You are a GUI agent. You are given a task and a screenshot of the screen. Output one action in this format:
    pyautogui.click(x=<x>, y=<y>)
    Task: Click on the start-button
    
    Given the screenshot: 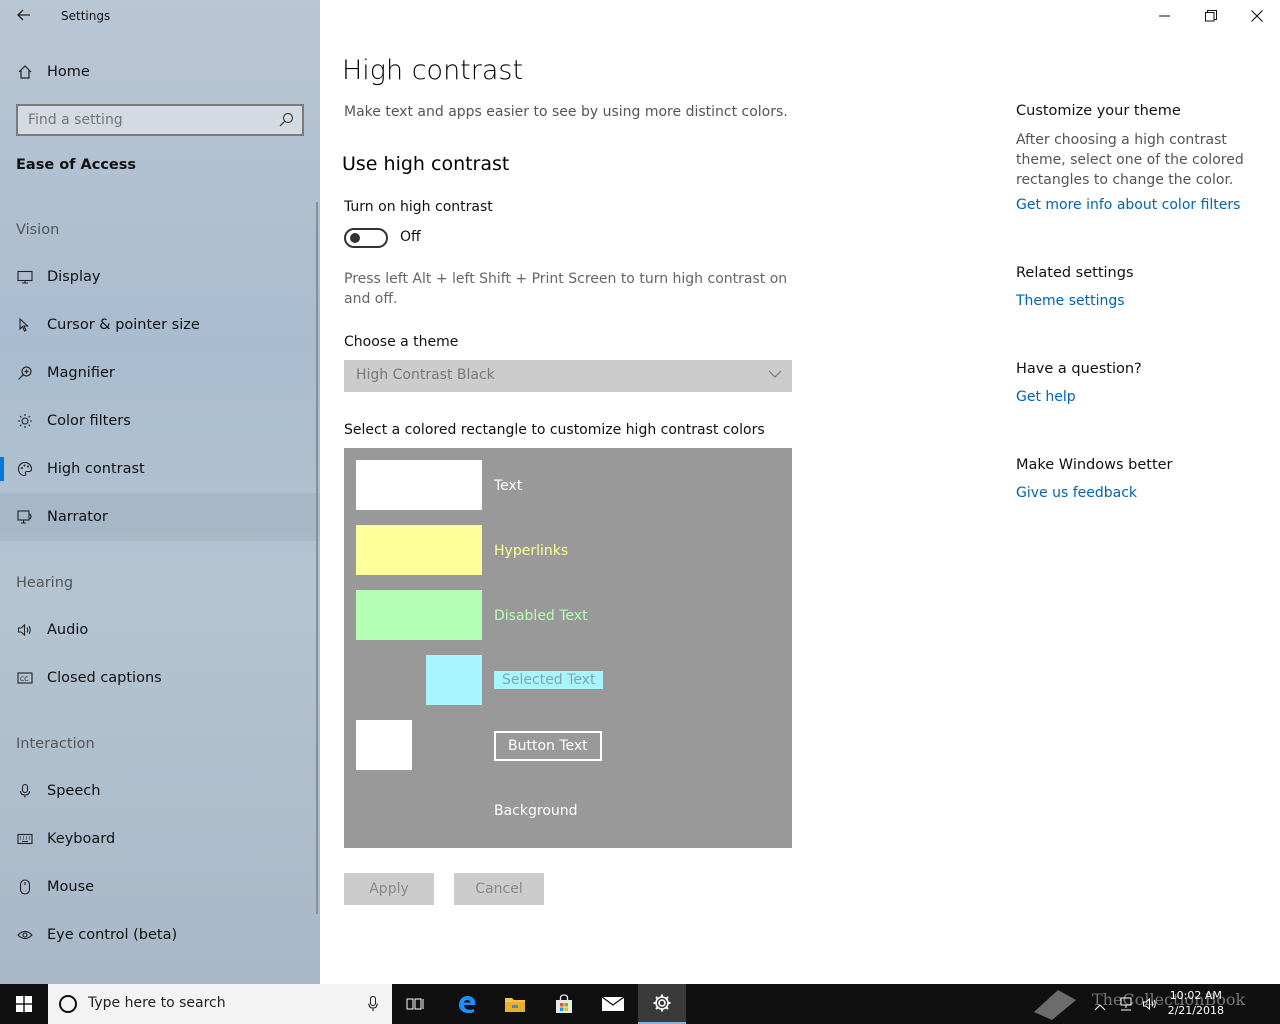 What is the action you would take?
    pyautogui.click(x=24, y=1004)
    